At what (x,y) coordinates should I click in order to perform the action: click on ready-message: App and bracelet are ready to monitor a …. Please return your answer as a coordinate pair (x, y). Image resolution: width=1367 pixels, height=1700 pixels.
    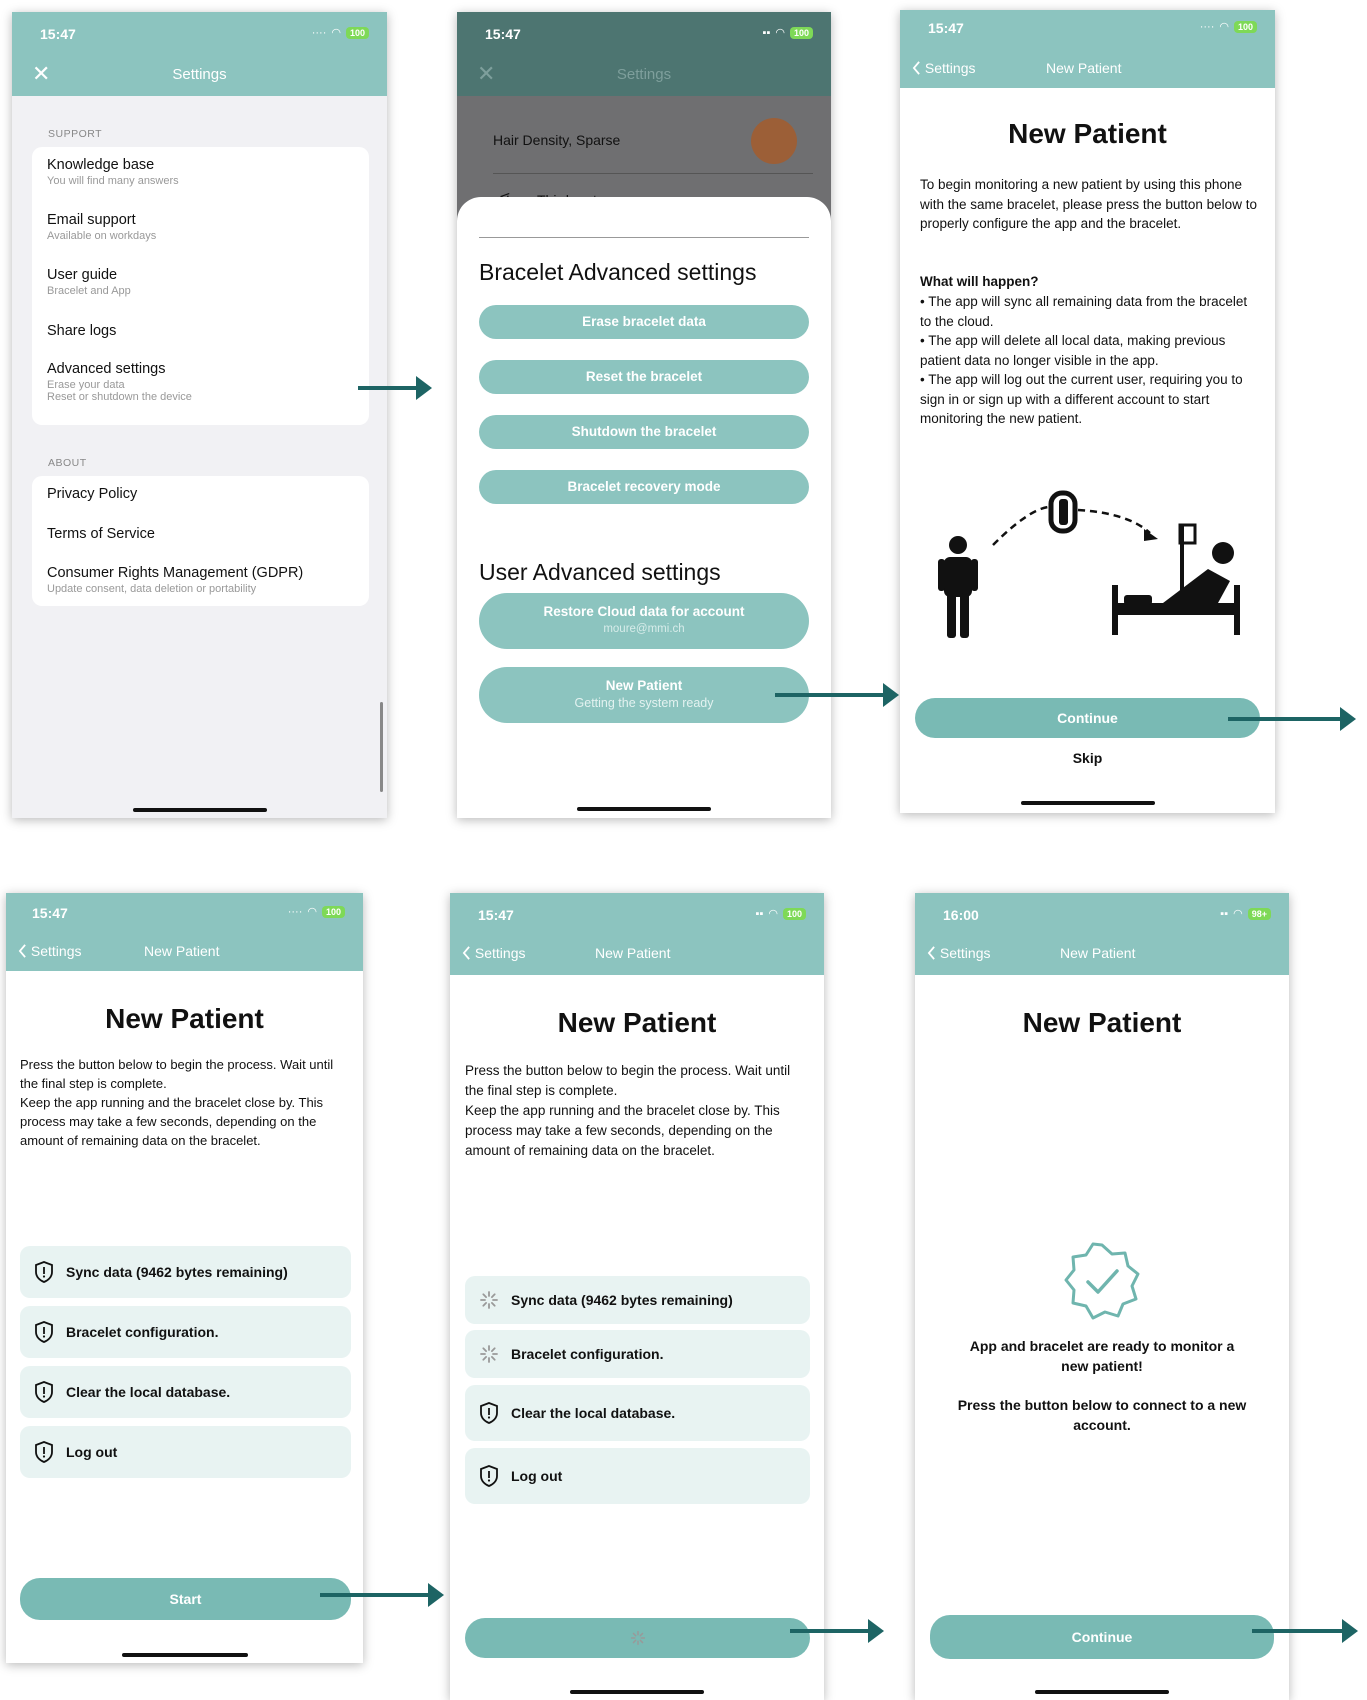
    Looking at the image, I should click on (1102, 1356).